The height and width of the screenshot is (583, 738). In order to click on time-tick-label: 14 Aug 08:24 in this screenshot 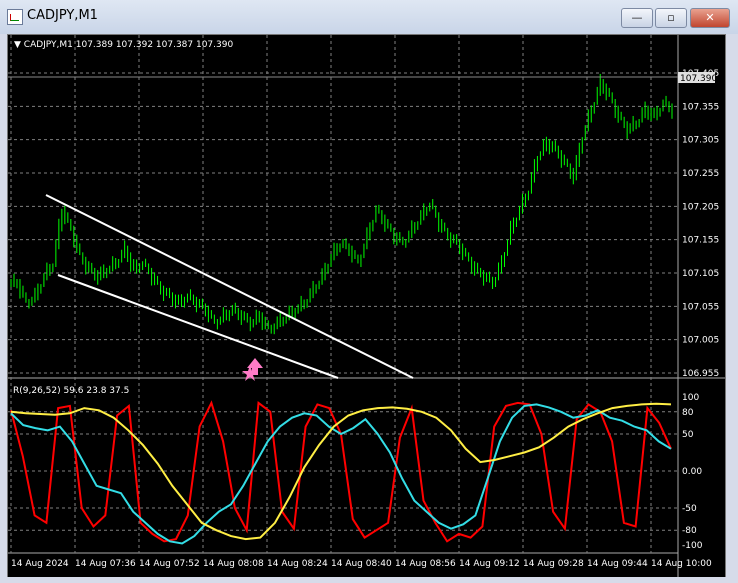, I will do `click(297, 564)`.